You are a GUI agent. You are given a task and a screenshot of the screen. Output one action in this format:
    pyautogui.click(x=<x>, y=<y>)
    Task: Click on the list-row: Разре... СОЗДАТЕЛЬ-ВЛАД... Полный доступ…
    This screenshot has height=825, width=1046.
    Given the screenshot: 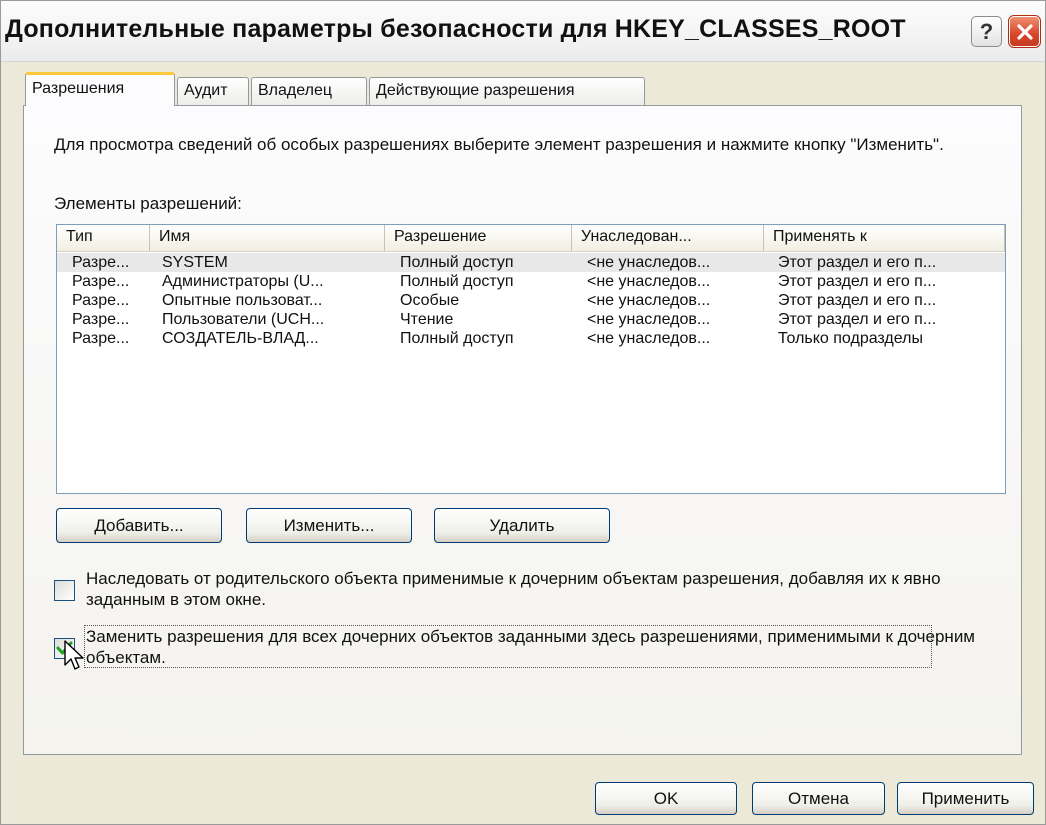 What is the action you would take?
    pyautogui.click(x=531, y=338)
    